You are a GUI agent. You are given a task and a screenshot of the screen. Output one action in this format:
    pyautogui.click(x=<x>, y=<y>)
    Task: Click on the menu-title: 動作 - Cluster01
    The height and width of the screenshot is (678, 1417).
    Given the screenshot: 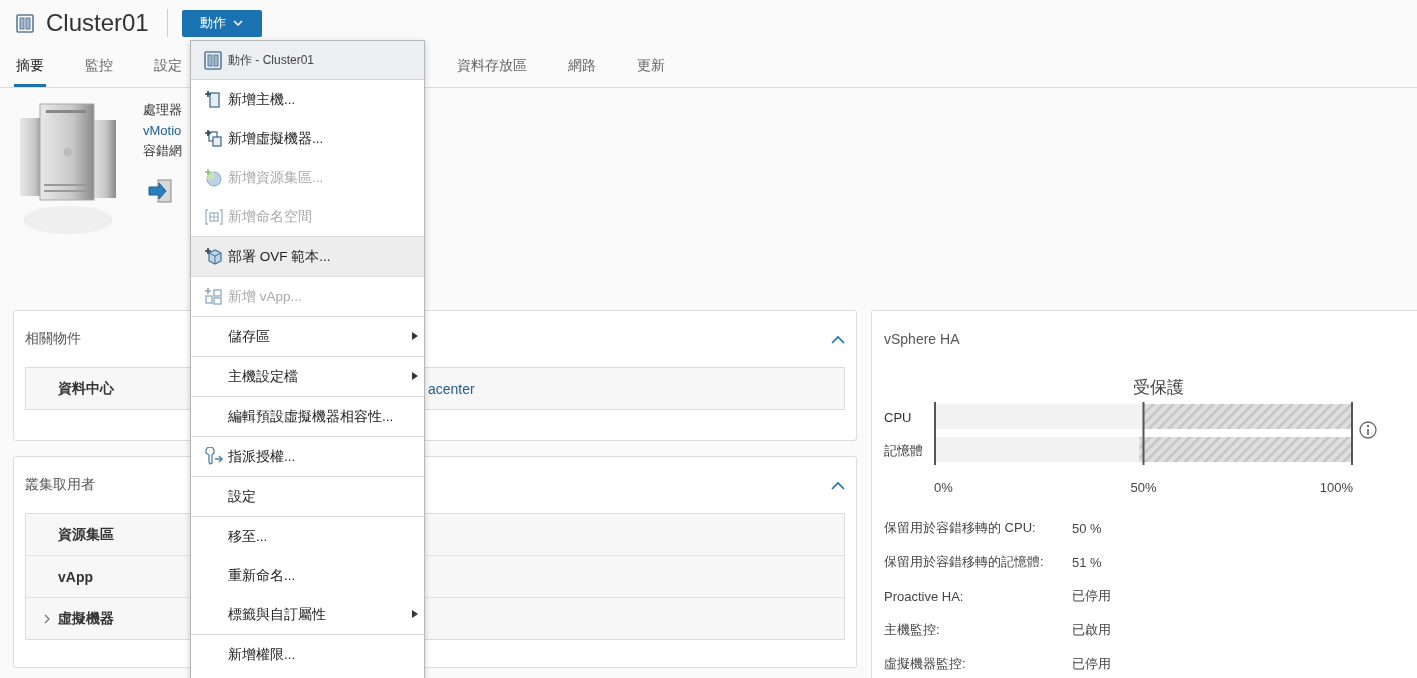 What is the action you would take?
    pyautogui.click(x=271, y=60)
    